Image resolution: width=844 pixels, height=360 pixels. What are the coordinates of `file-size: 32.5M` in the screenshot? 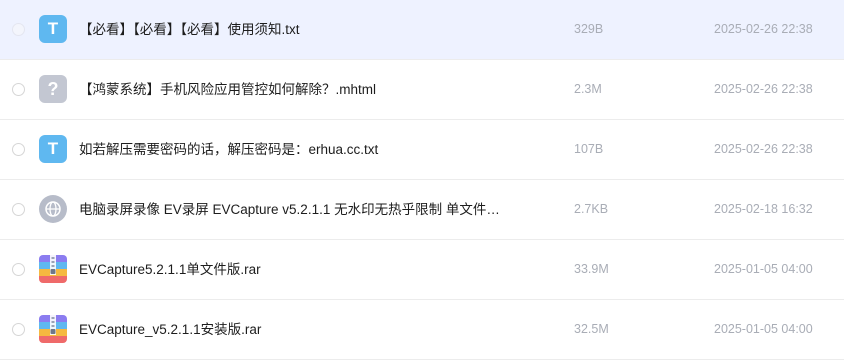 It's located at (591, 329).